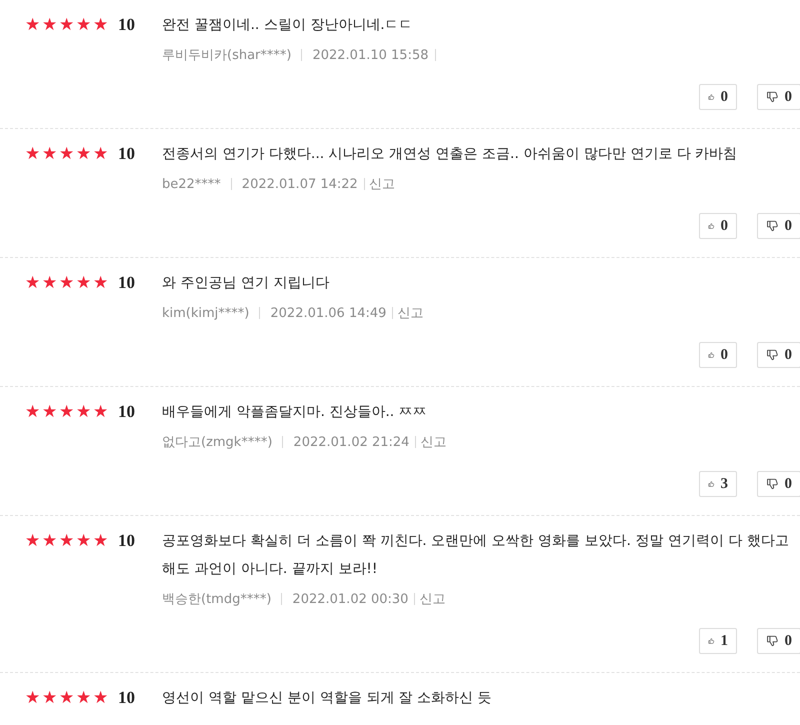 The height and width of the screenshot is (725, 800). What do you see at coordinates (351, 442) in the screenshot?
I see `review-date: 2022.01.02 21:24` at bounding box center [351, 442].